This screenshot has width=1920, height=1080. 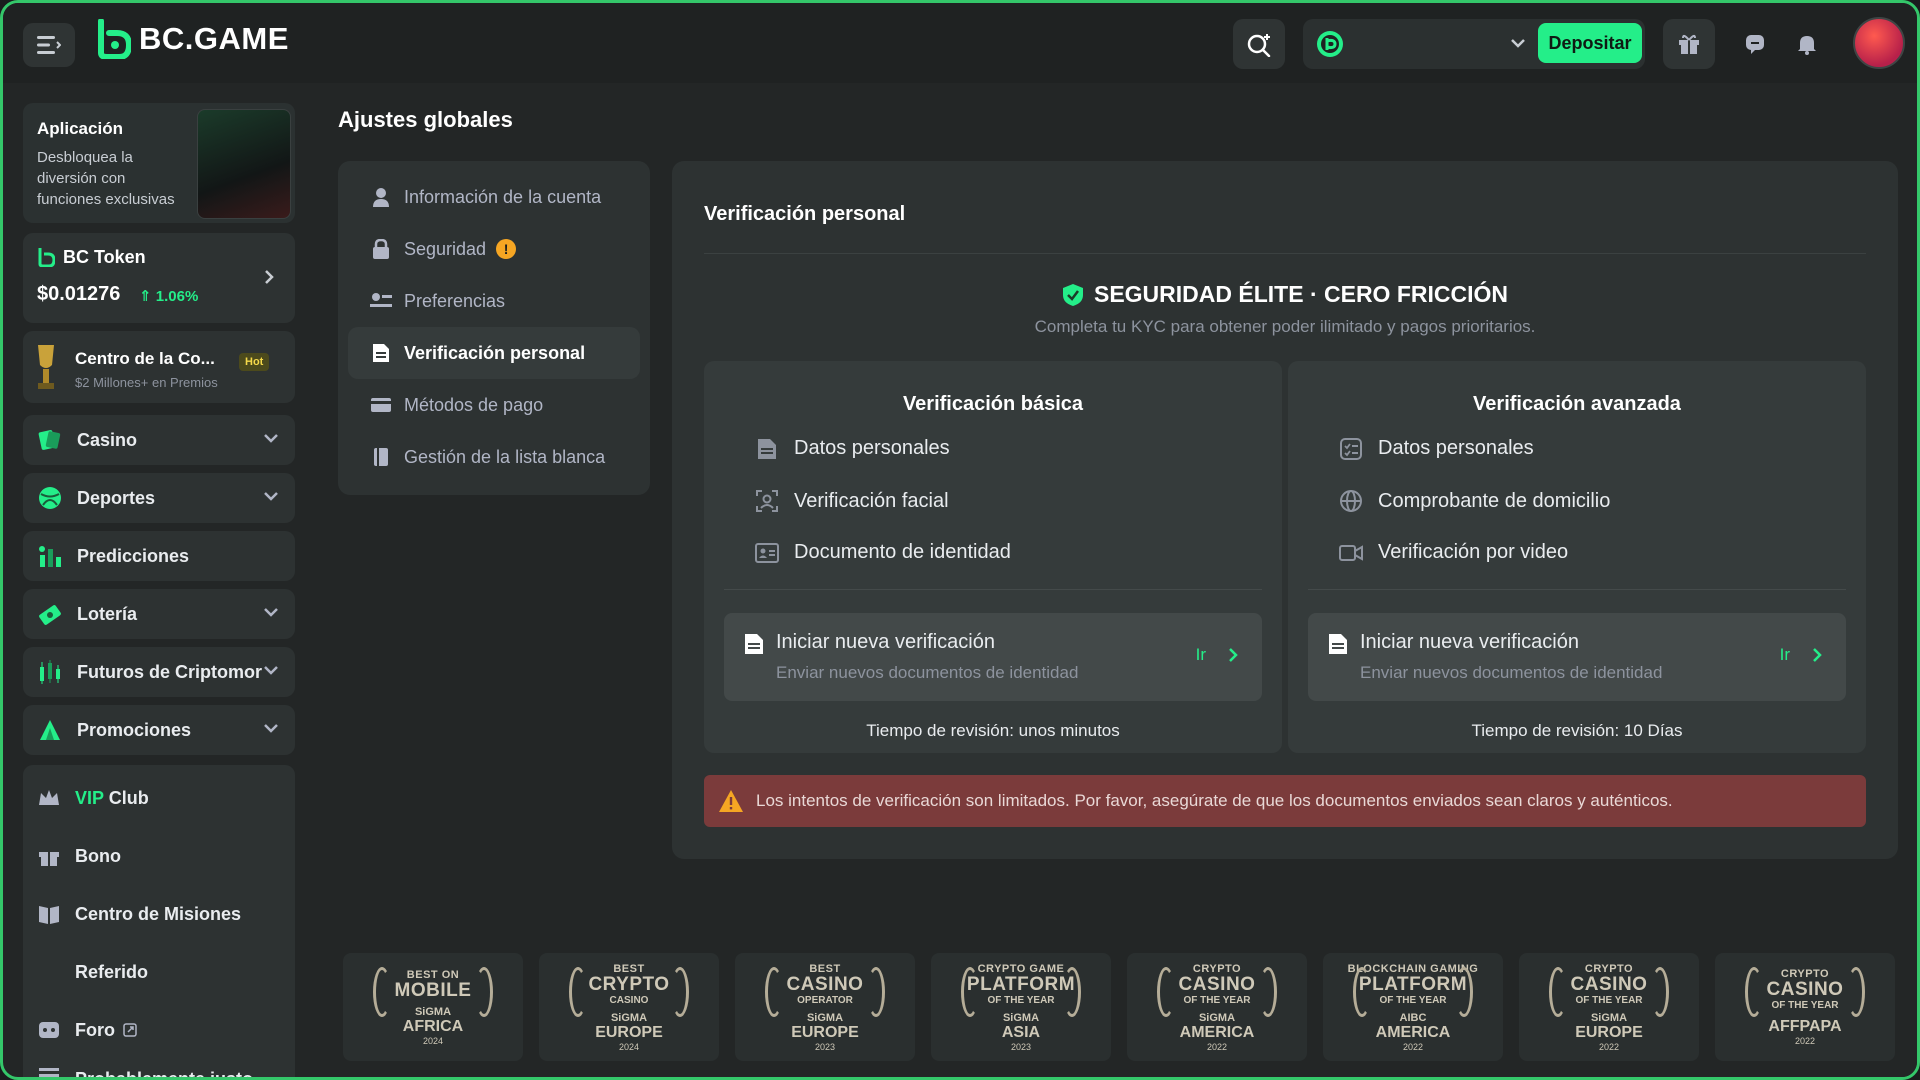 I want to click on menu-item-personal-verification: Verificación personal, so click(x=494, y=353).